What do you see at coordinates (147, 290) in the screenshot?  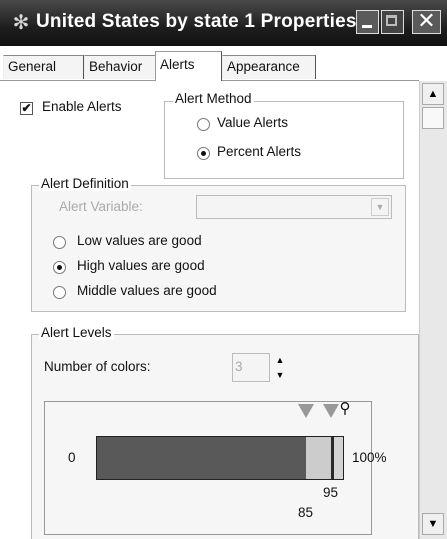 I see `middle-values-good-label: Middle values are good` at bounding box center [147, 290].